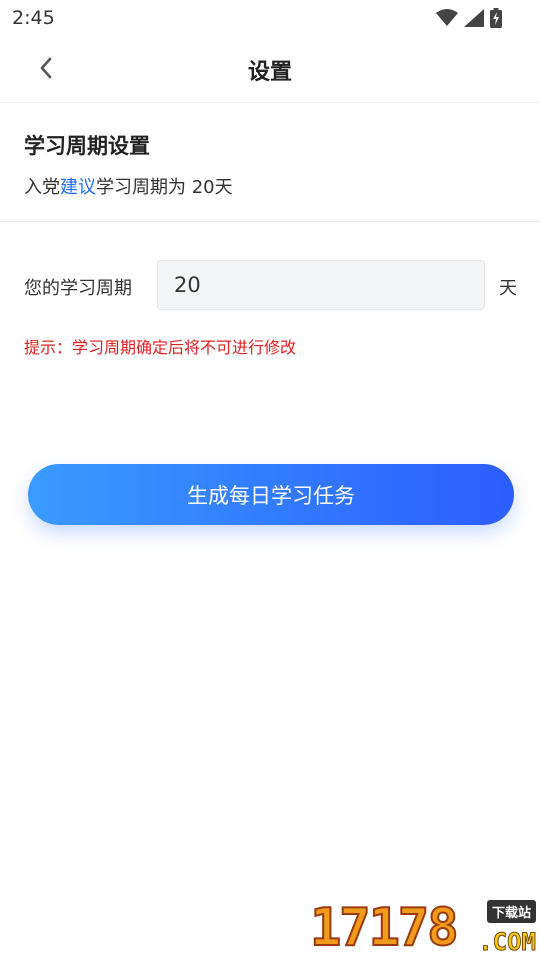 The image size is (540, 960). Describe the element at coordinates (87, 146) in the screenshot. I see `section-title: 学习周期设置` at that location.